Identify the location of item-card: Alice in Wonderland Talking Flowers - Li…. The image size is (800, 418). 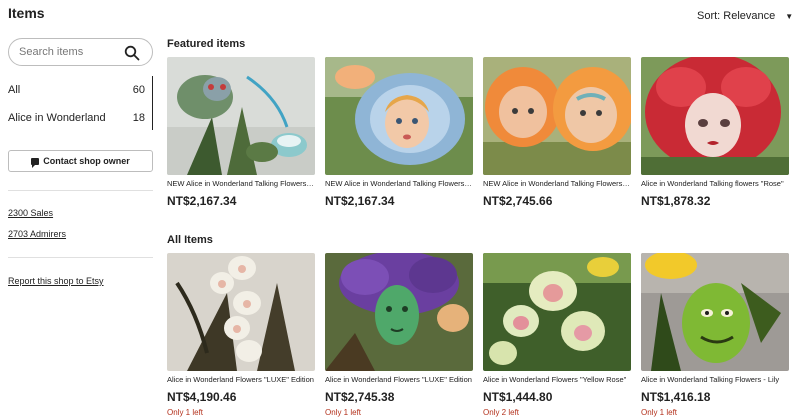
(715, 335).